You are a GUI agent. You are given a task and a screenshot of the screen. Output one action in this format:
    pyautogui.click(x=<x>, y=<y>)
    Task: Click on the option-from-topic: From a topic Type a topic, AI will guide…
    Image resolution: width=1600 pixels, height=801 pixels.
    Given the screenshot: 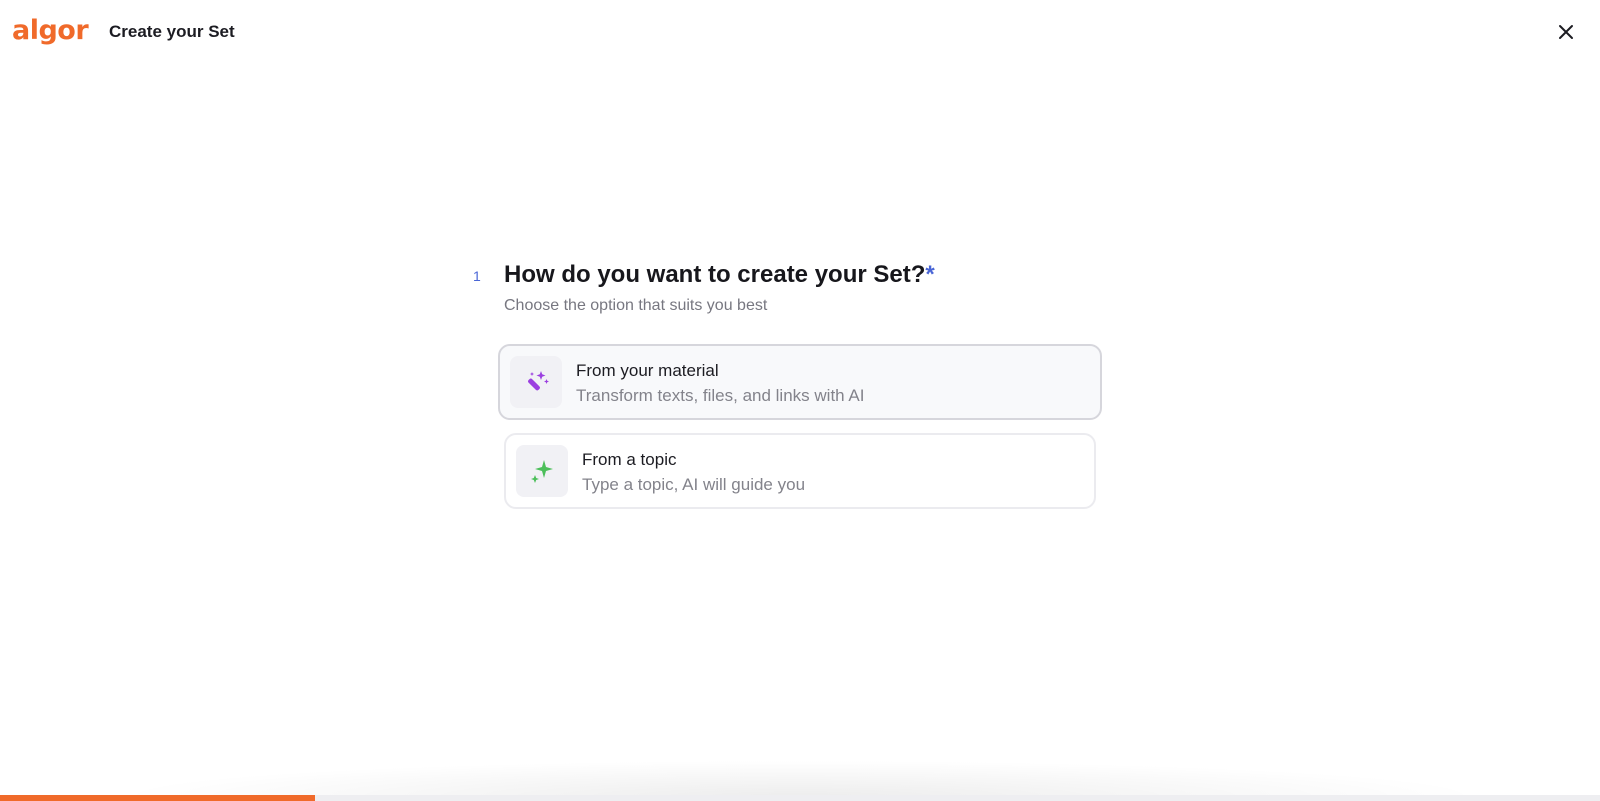 What is the action you would take?
    pyautogui.click(x=800, y=471)
    